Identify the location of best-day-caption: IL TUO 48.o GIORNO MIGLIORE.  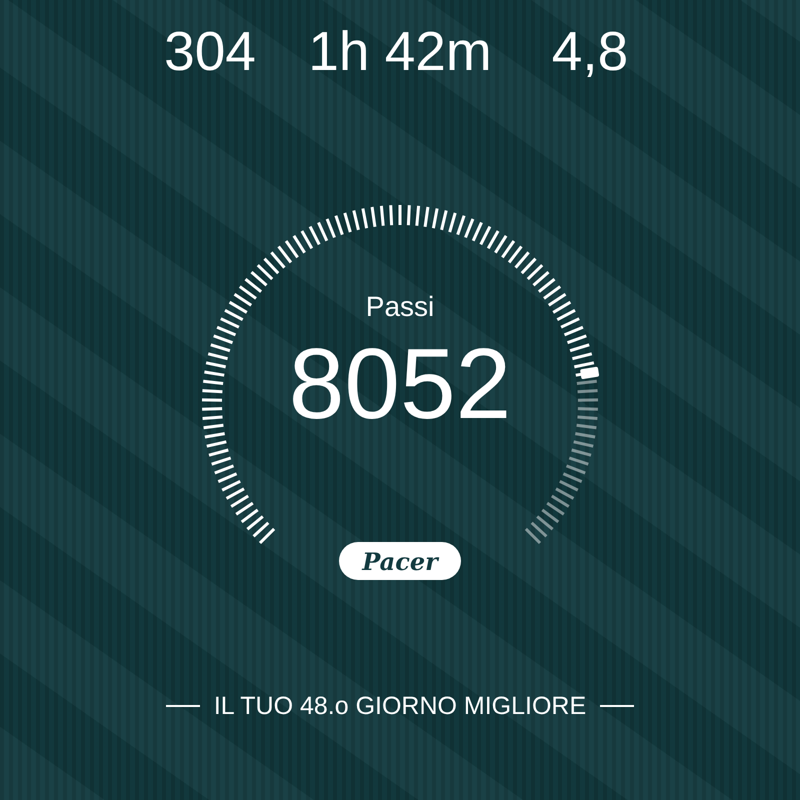
(400, 706).